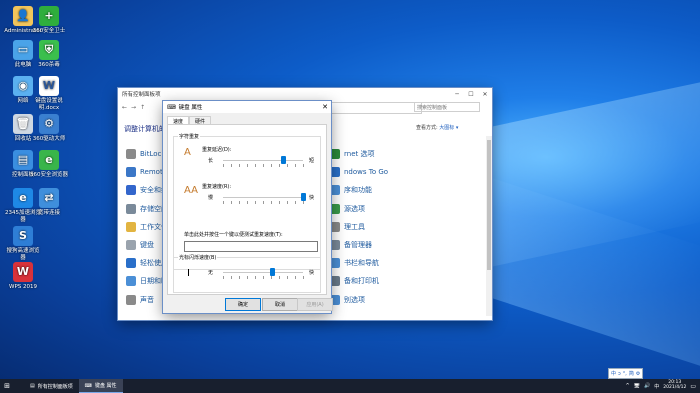 The width and height of the screenshot is (700, 393). Describe the element at coordinates (147, 263) in the screenshot. I see `control-panel-item: 轻松使用` at that location.